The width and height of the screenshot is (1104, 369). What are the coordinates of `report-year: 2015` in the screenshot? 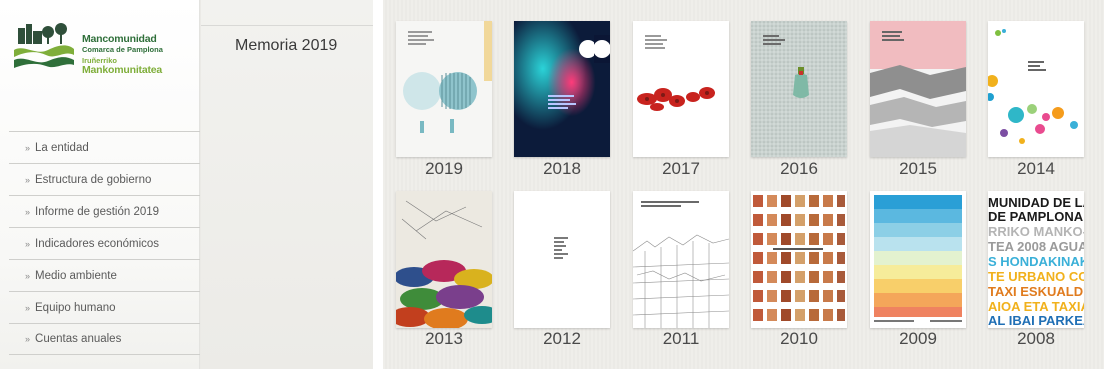 It's located at (918, 169).